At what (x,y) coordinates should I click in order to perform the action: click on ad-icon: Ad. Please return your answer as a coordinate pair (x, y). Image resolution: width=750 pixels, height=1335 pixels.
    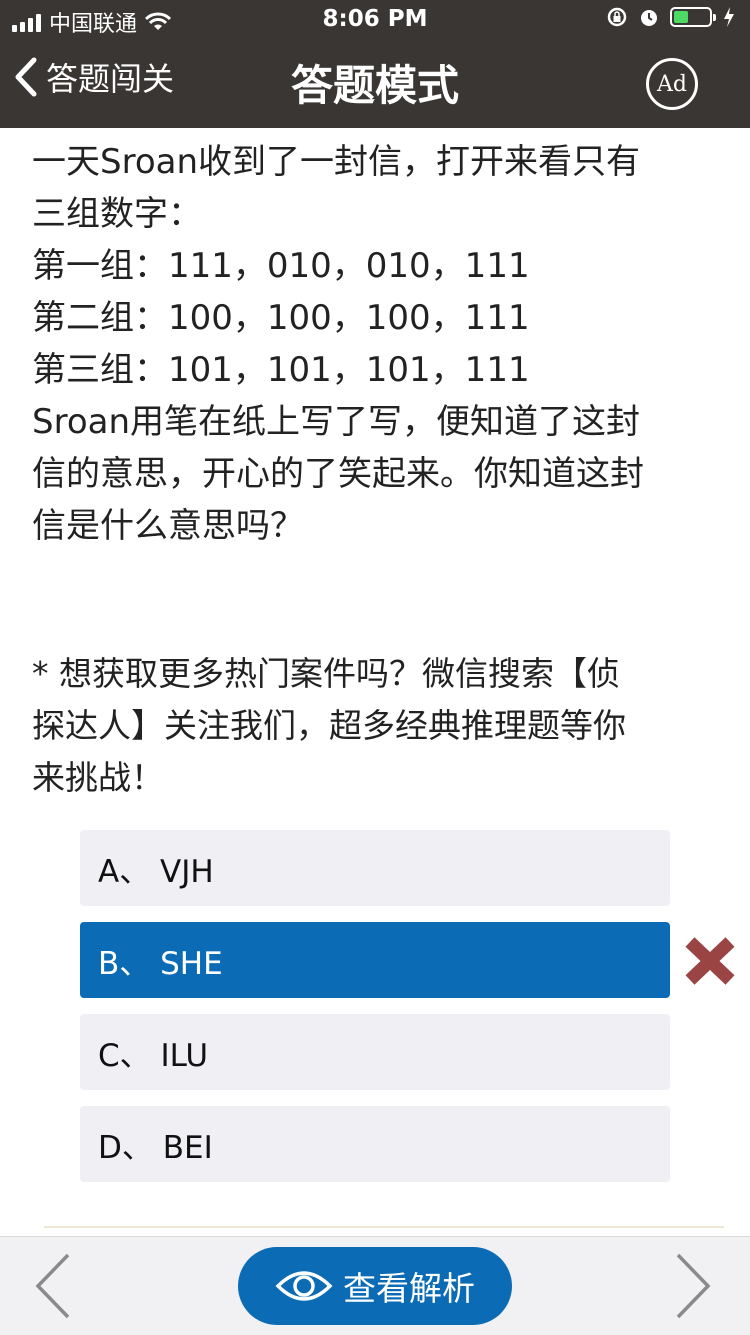
    Looking at the image, I should click on (672, 84).